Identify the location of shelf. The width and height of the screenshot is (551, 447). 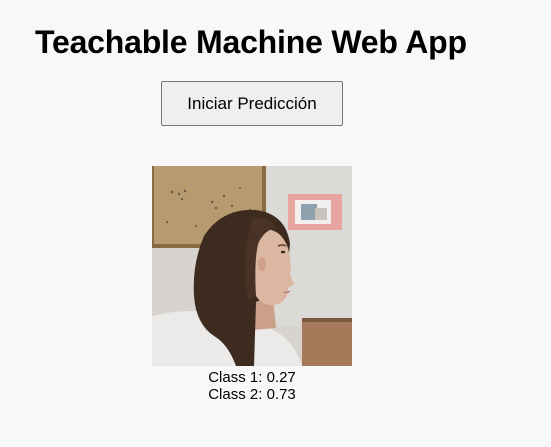
(327, 342).